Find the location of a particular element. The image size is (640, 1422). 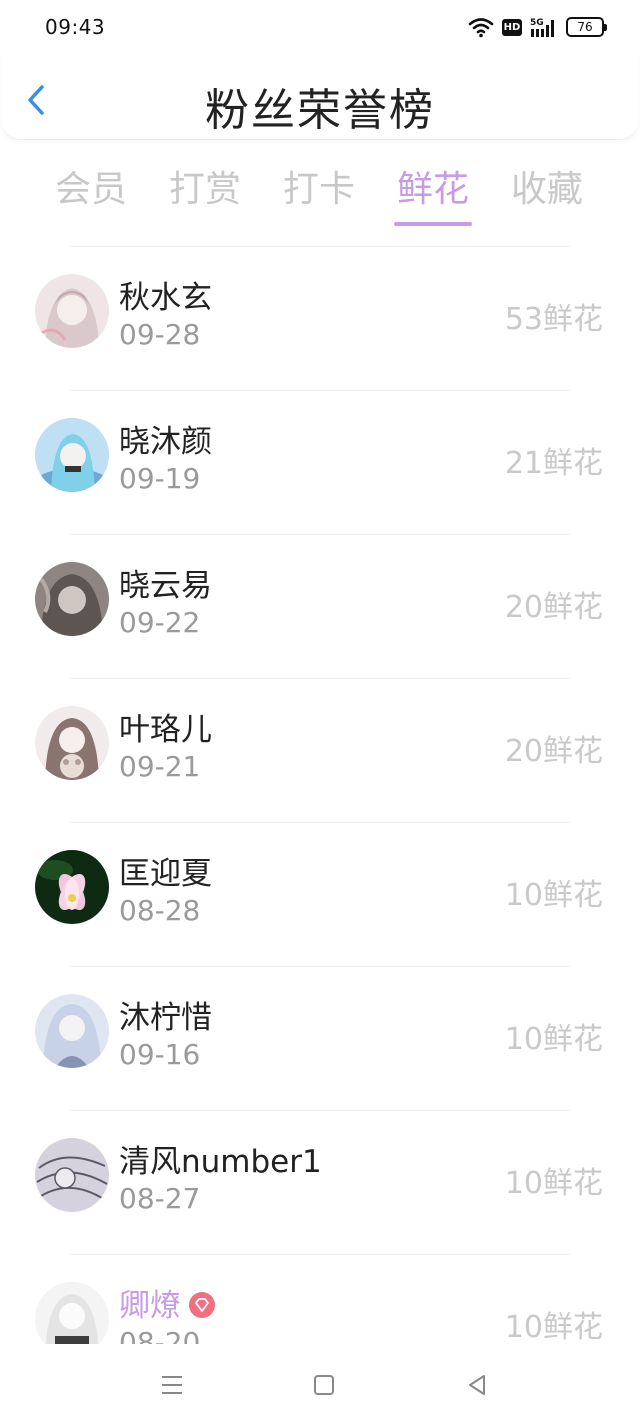

vip-diamond-icon is located at coordinates (202, 1304).